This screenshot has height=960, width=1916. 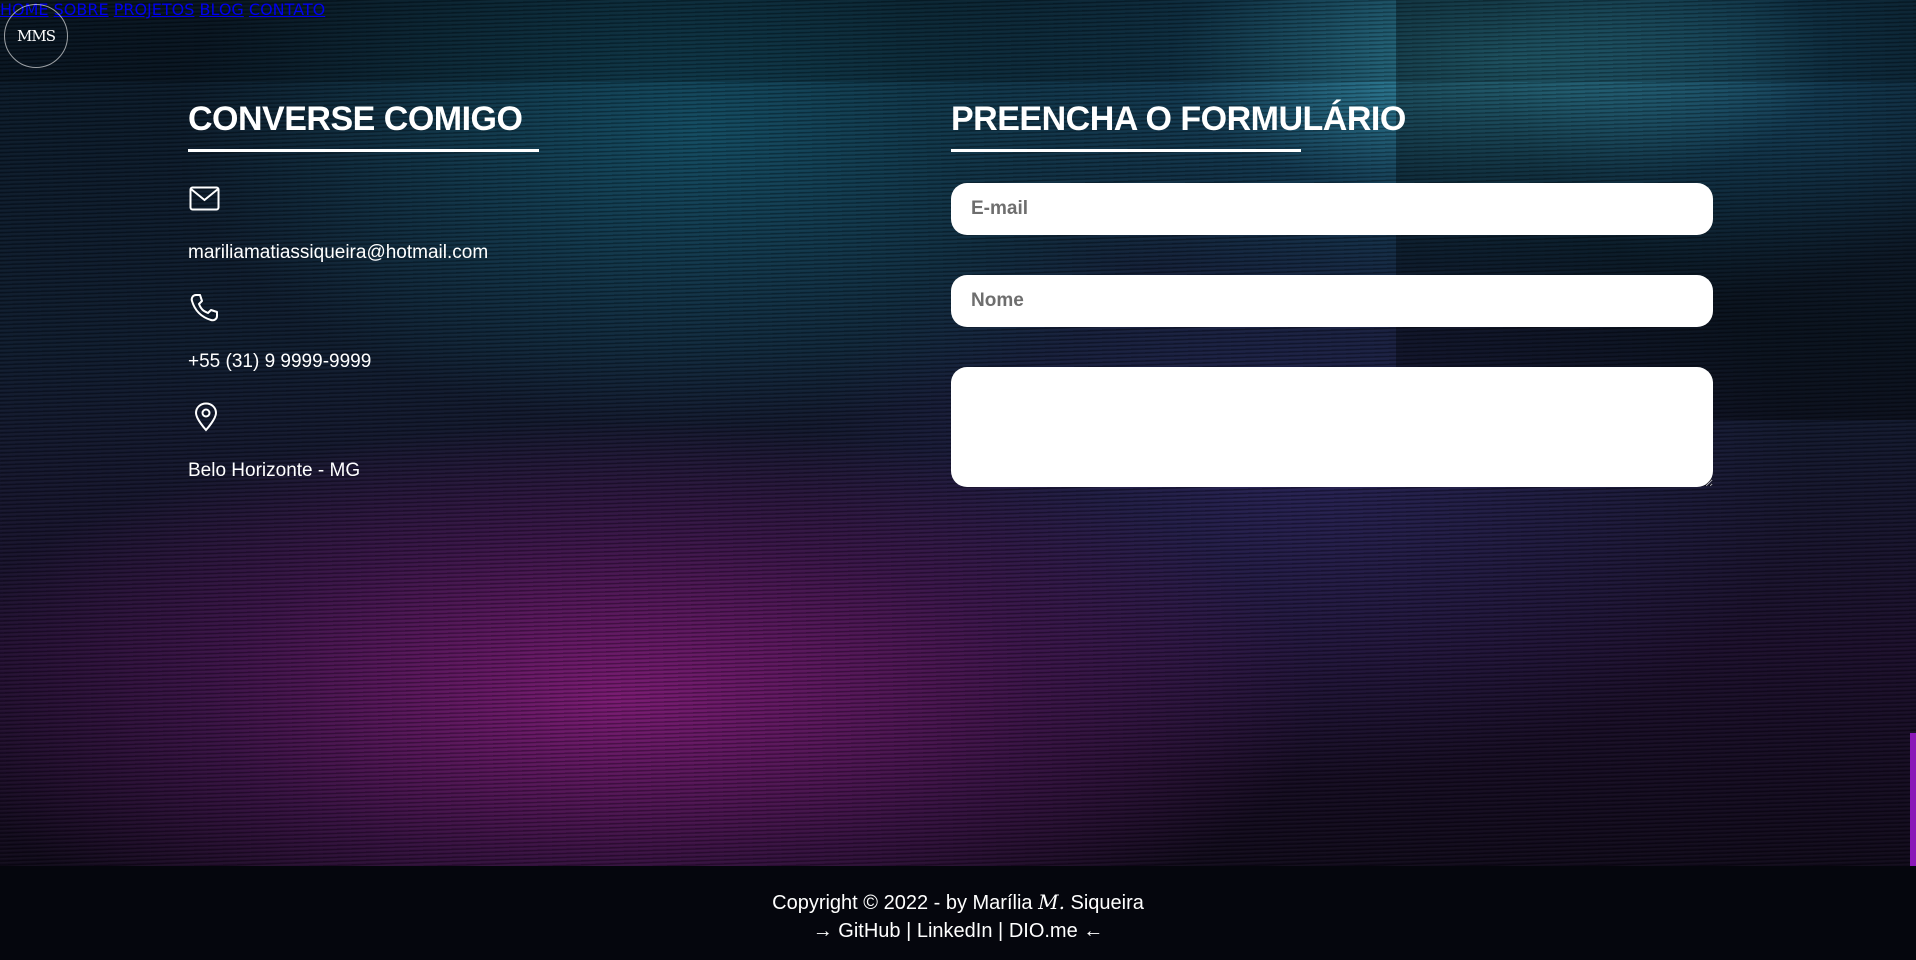 I want to click on nav-sobre: SOBRE, so click(x=81, y=9).